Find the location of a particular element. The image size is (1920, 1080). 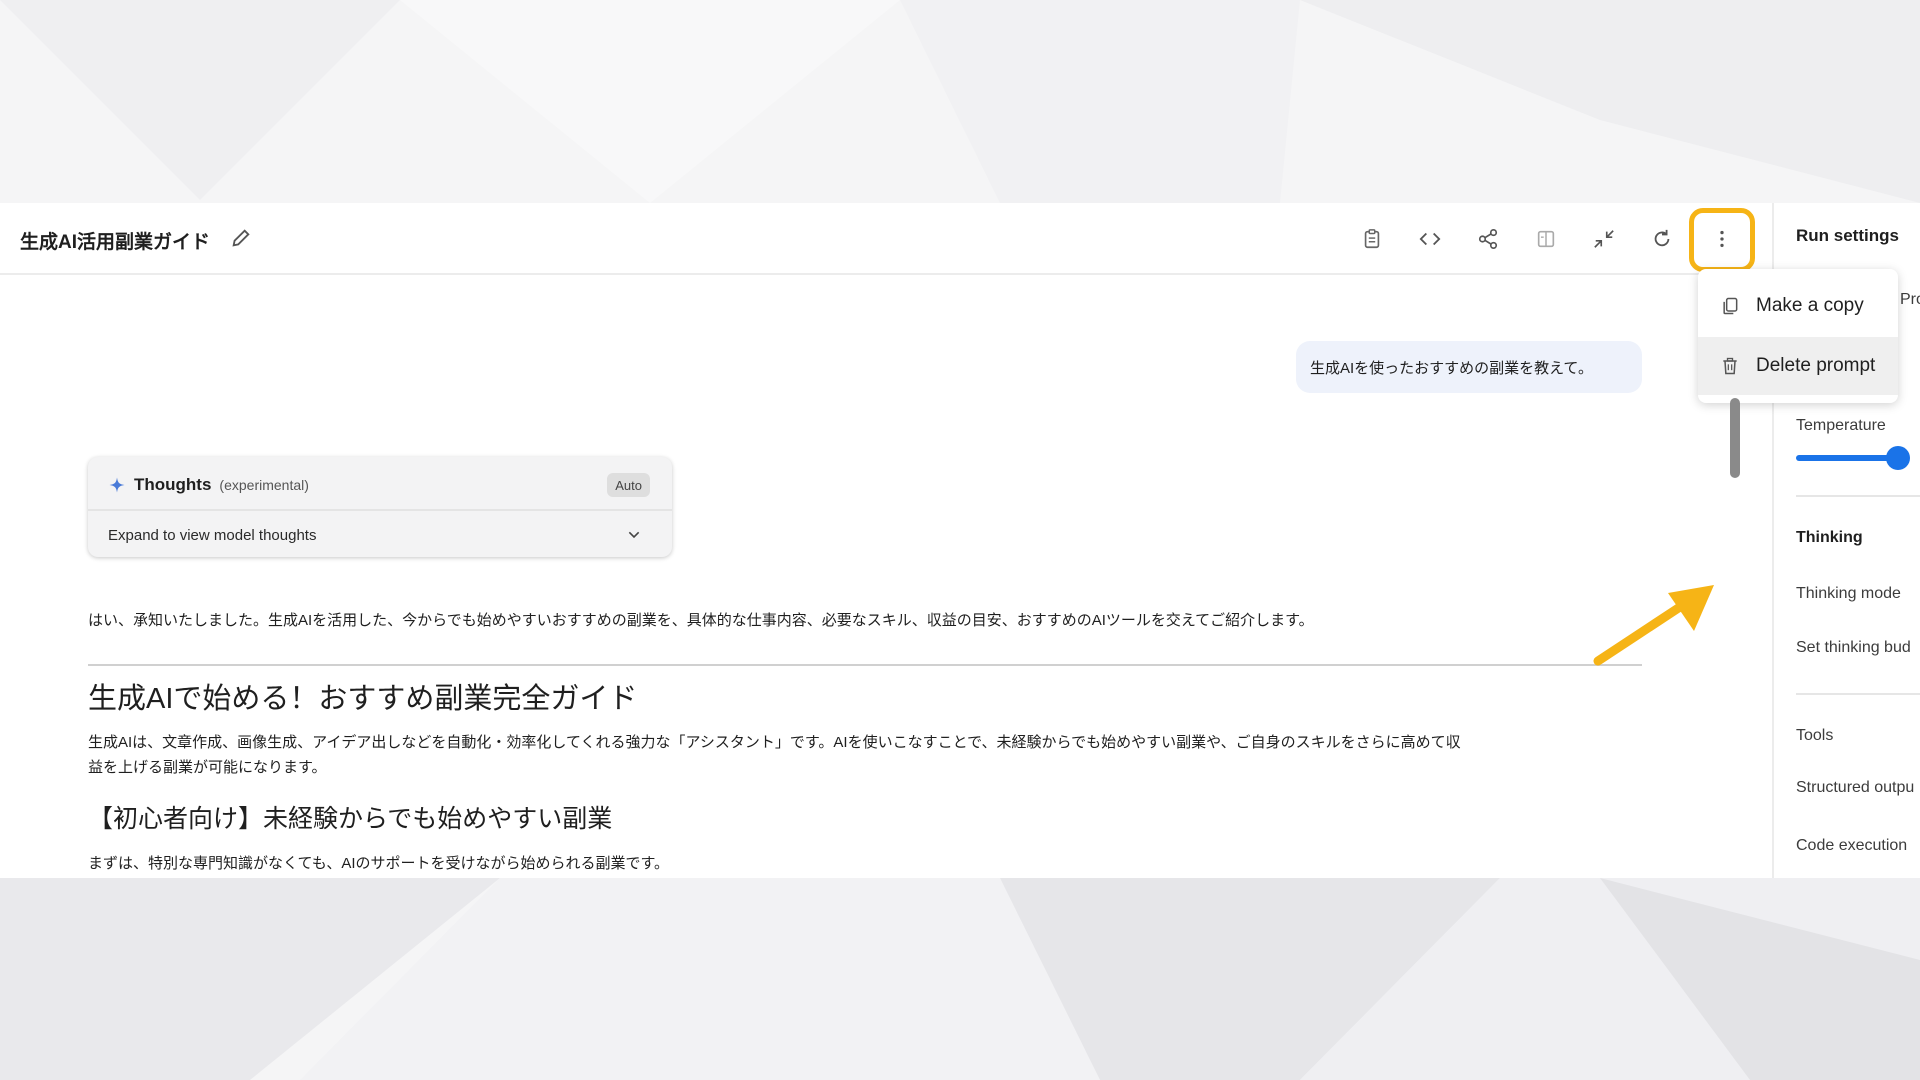

compare-icon is located at coordinates (1546, 239).